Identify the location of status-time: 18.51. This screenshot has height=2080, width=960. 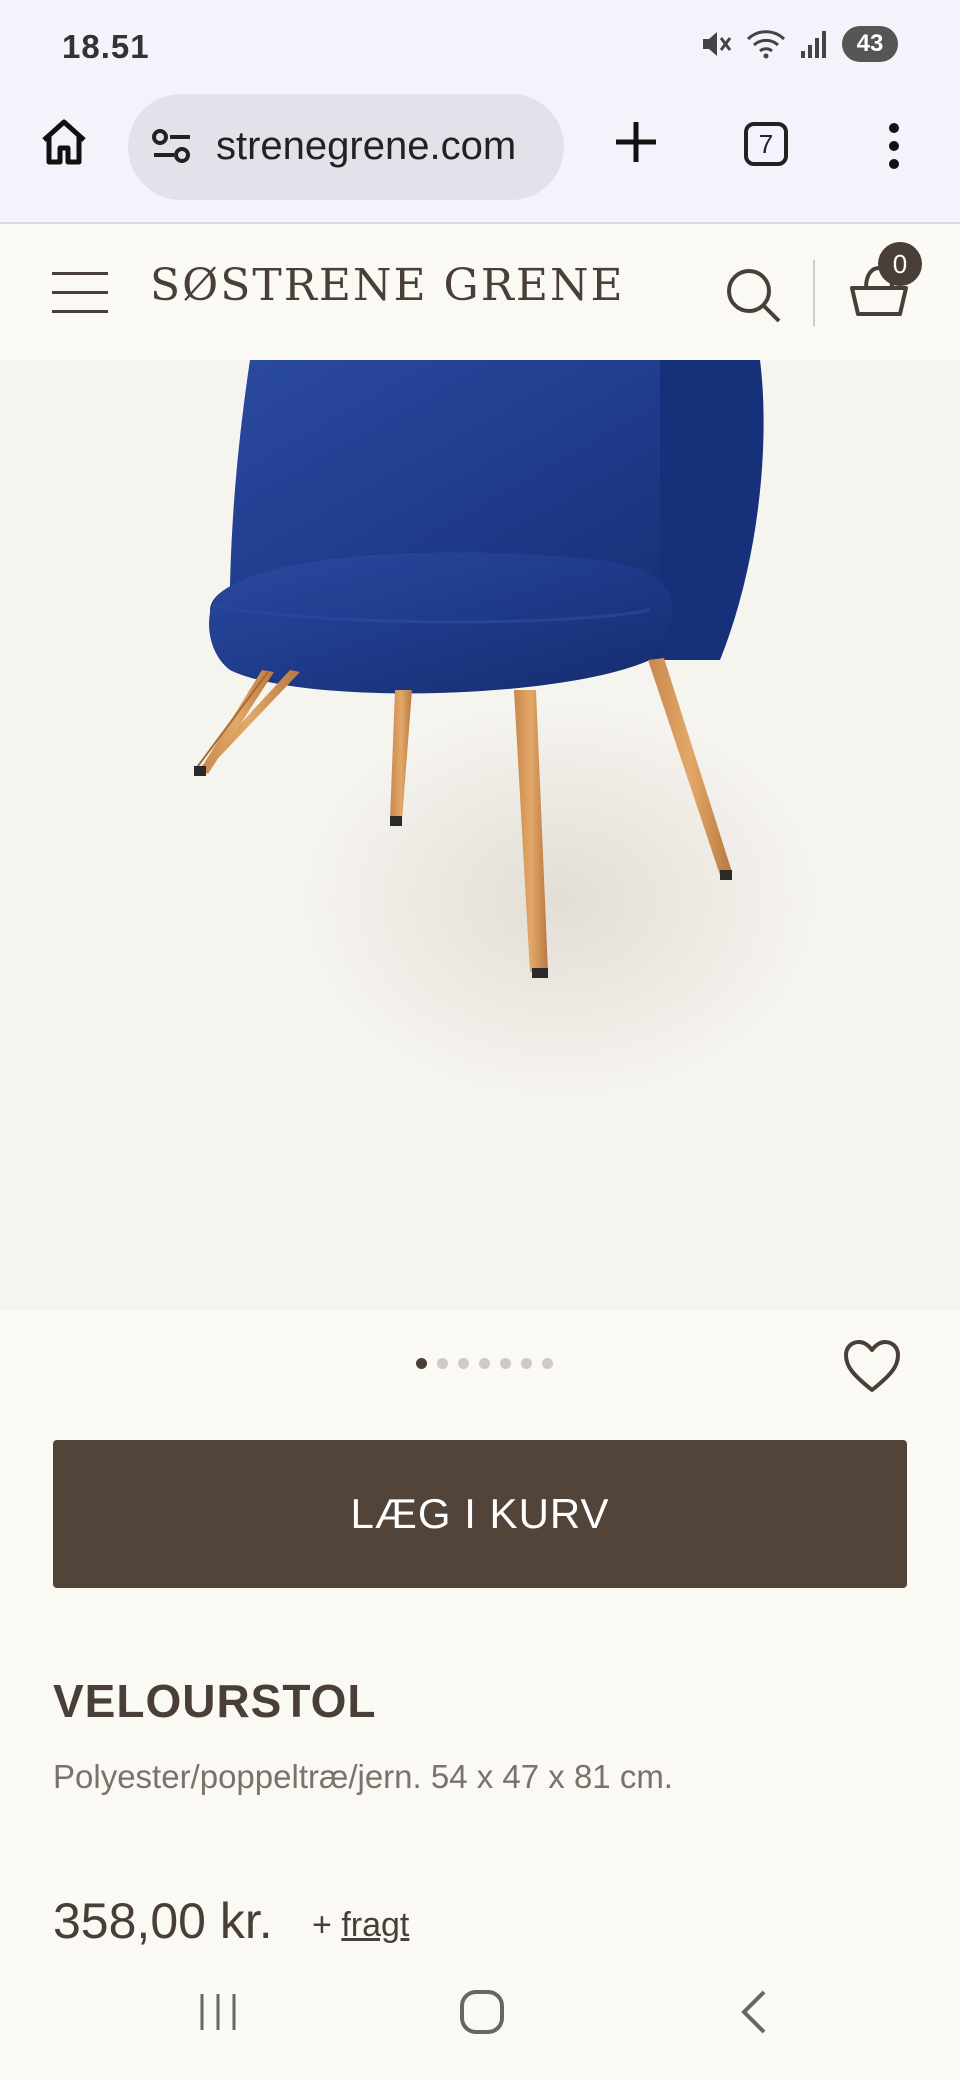
(106, 46).